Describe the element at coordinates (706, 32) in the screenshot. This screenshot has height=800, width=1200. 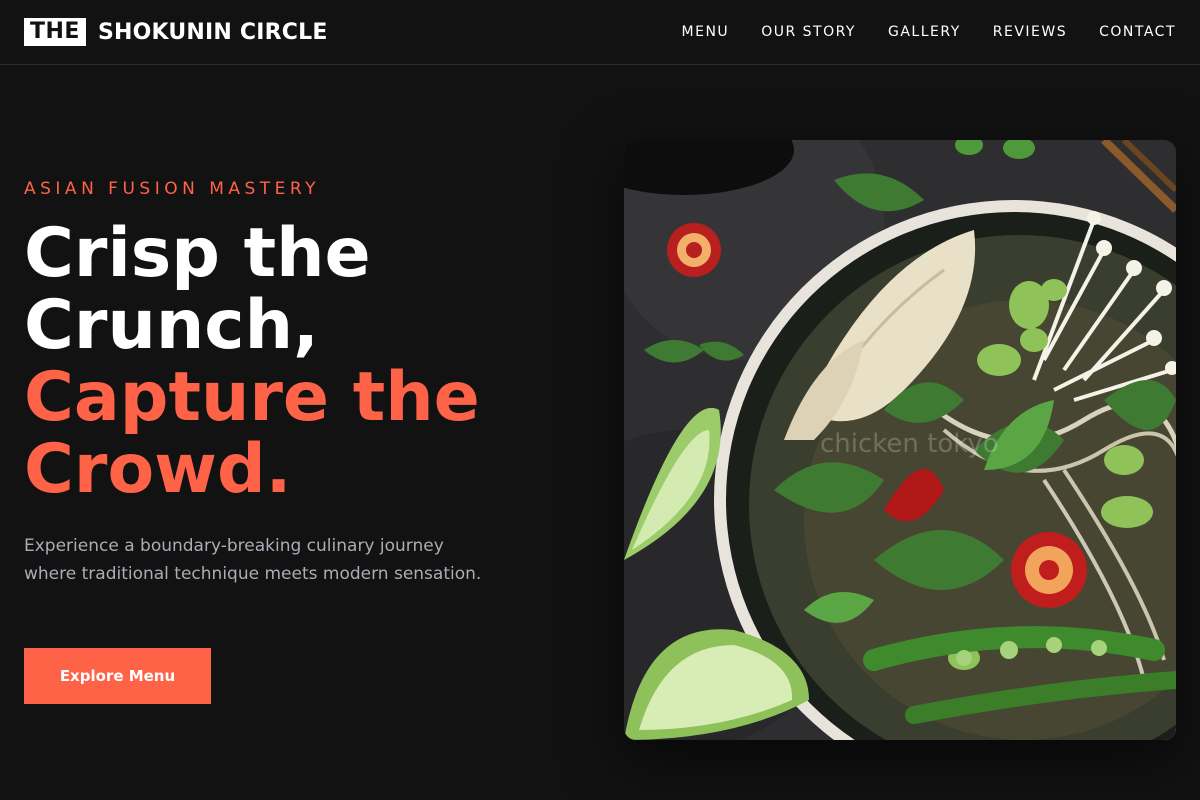
I see `nav-item-menu: MENU` at that location.